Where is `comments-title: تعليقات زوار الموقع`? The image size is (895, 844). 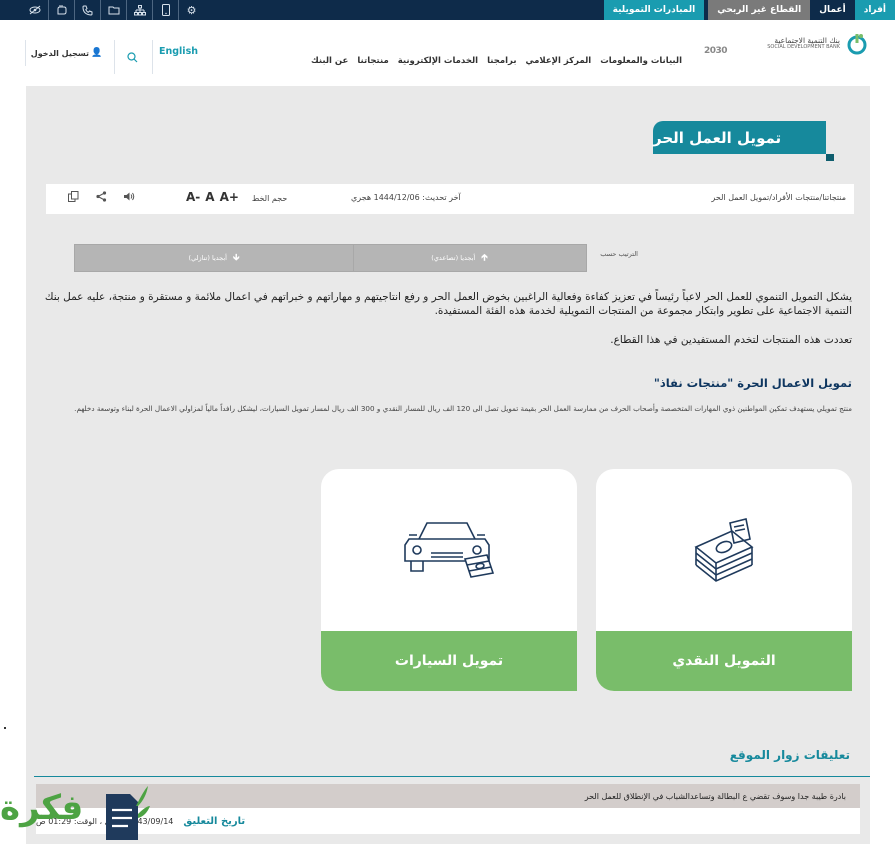 comments-title: تعليقات زوار الموقع is located at coordinates (789, 755).